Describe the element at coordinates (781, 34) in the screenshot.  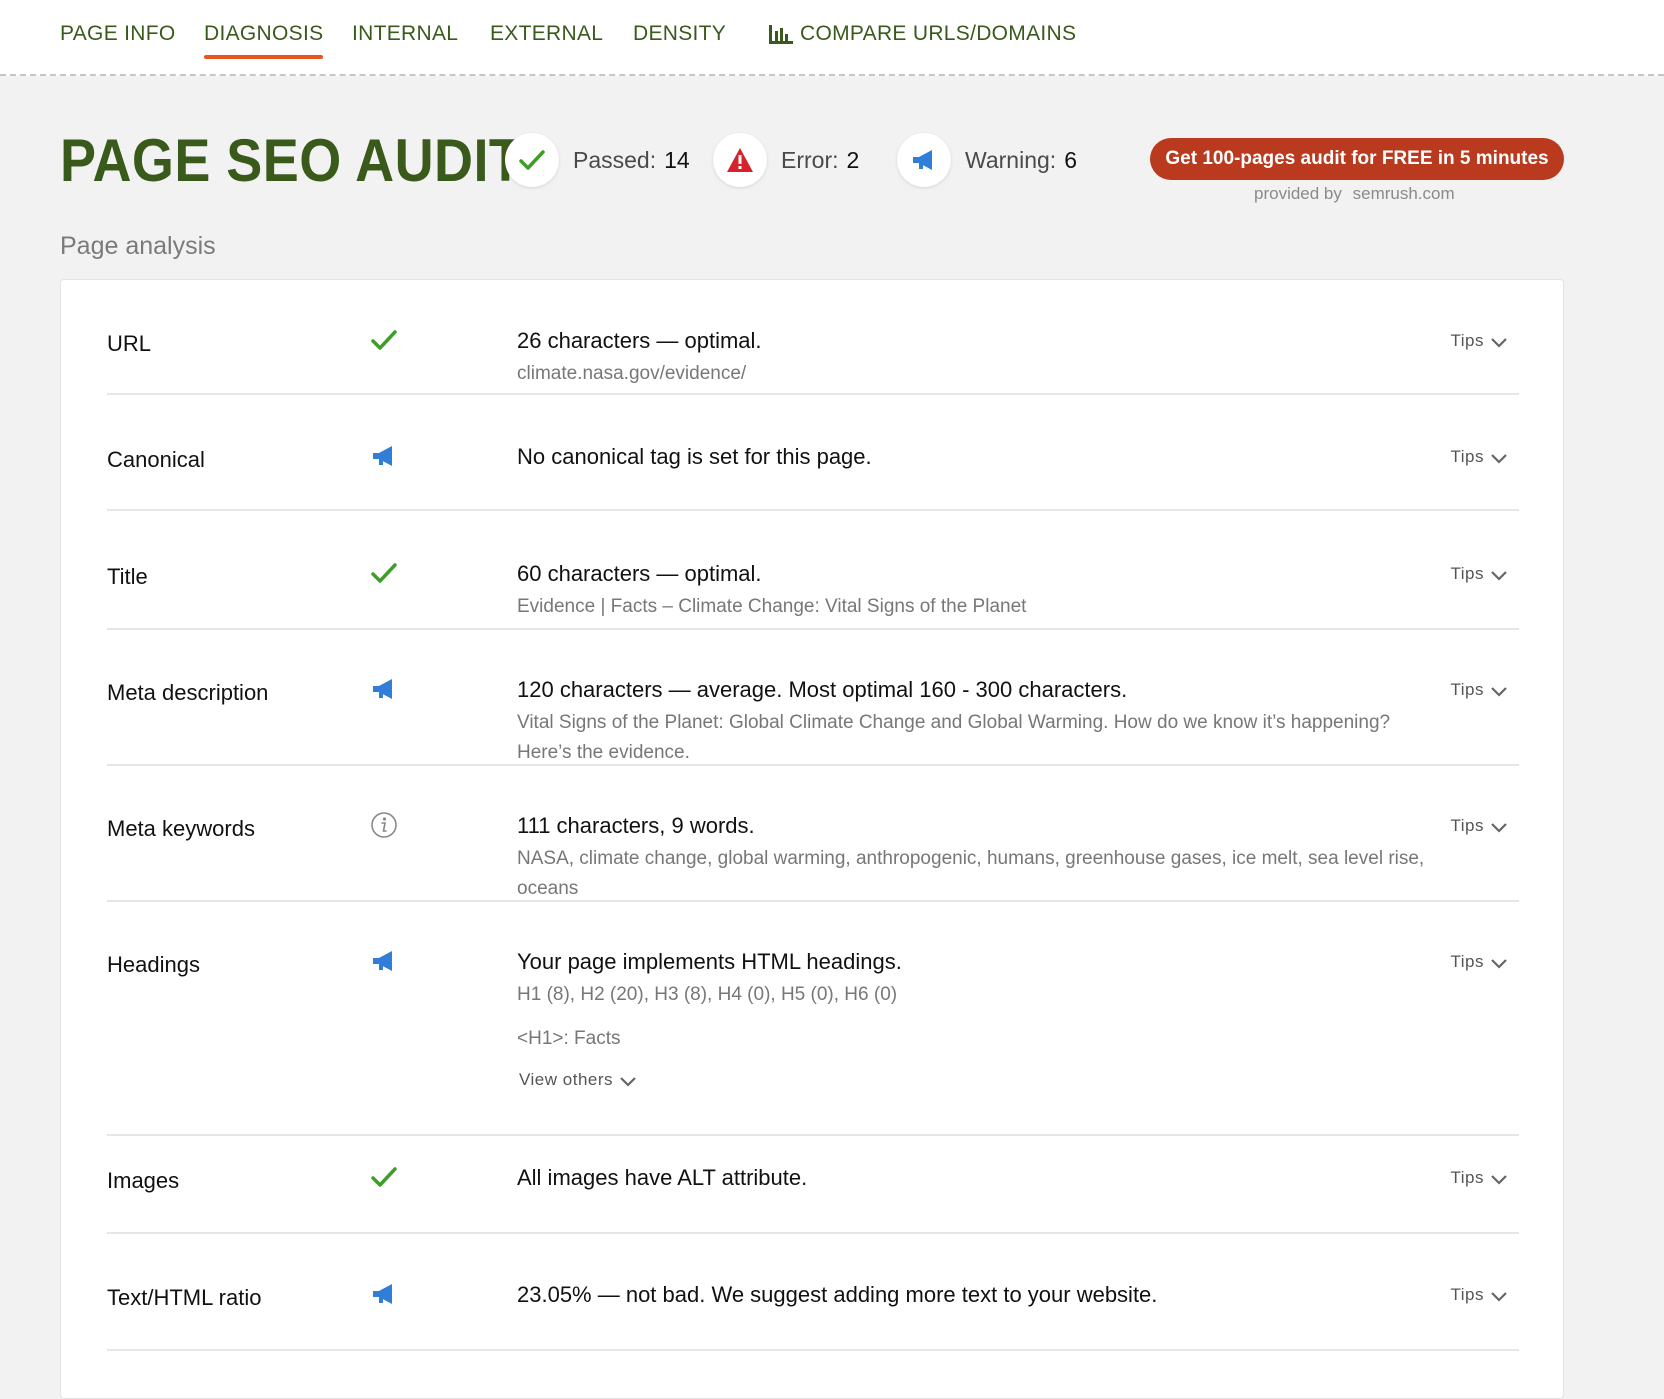
I see `bar-chart-icon` at that location.